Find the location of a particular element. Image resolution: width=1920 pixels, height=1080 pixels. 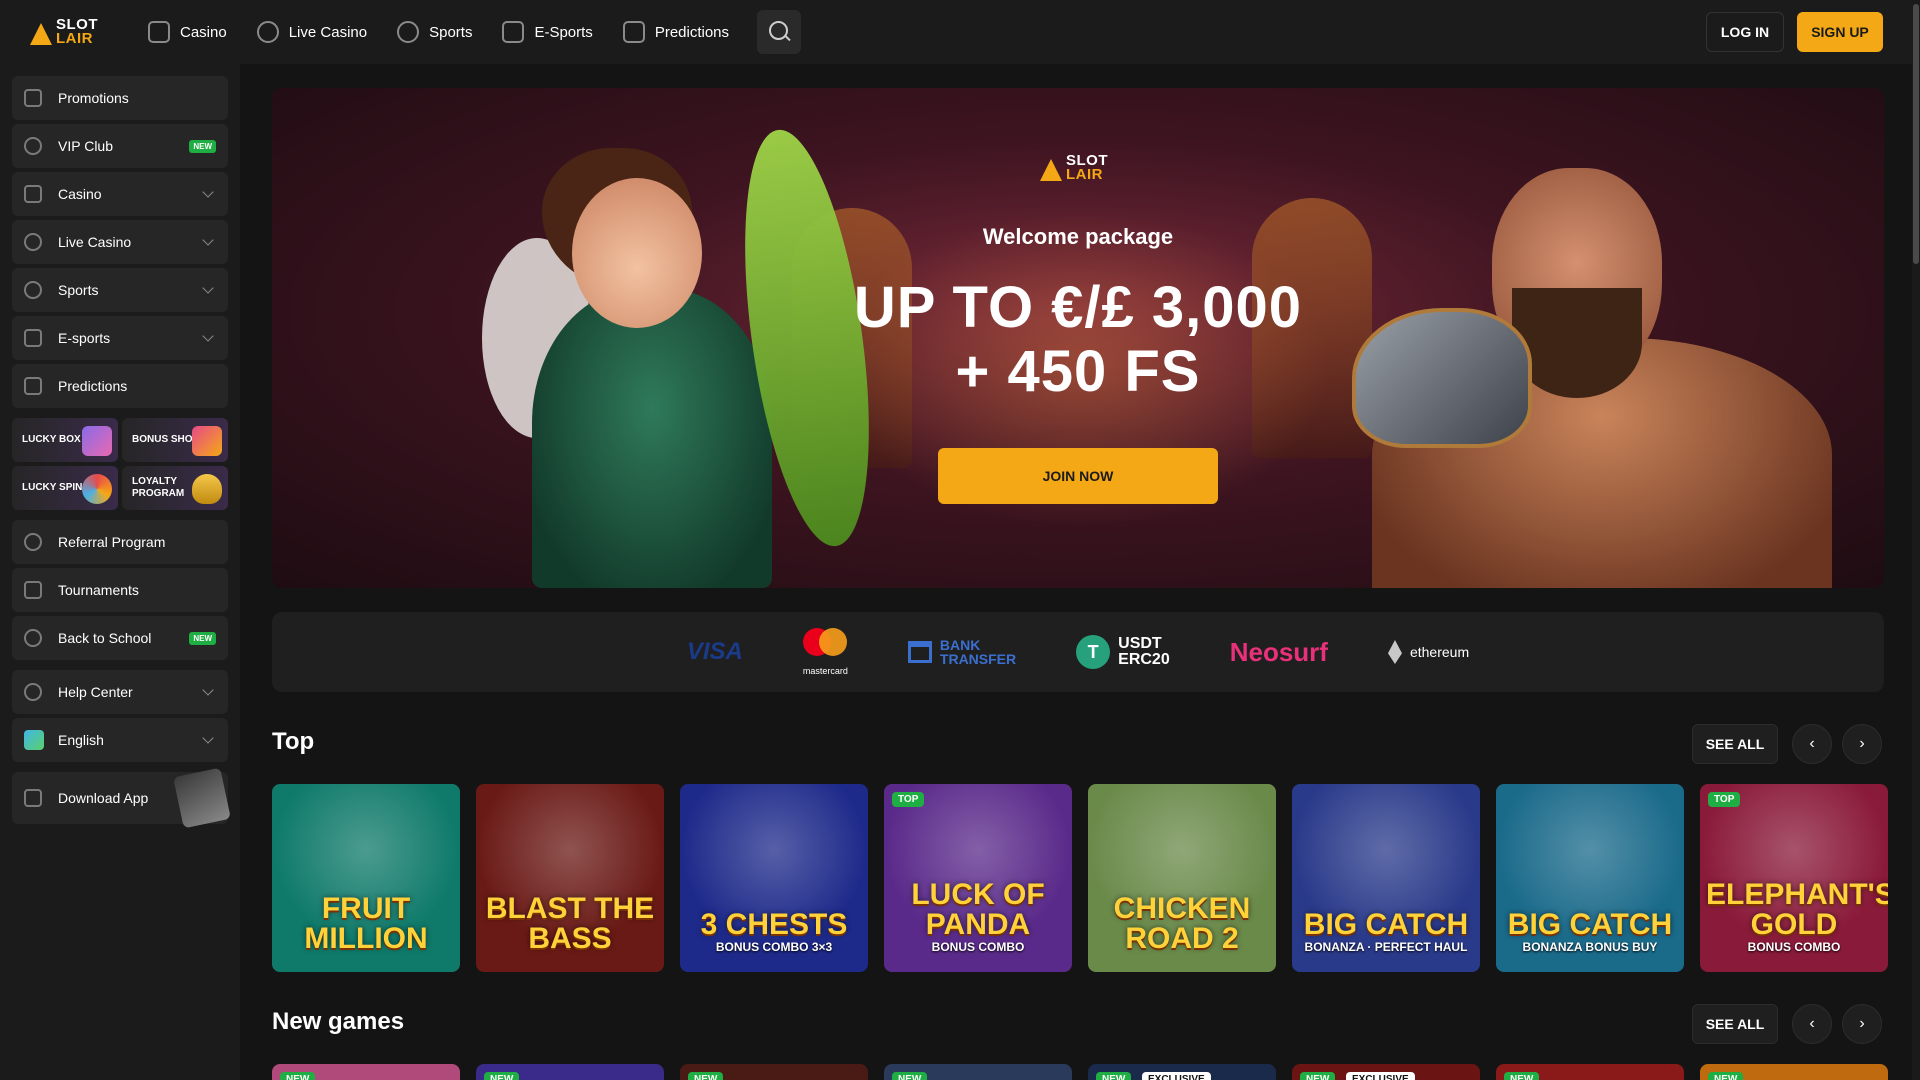

sidebar-item-casino: Casino is located at coordinates (120, 194).